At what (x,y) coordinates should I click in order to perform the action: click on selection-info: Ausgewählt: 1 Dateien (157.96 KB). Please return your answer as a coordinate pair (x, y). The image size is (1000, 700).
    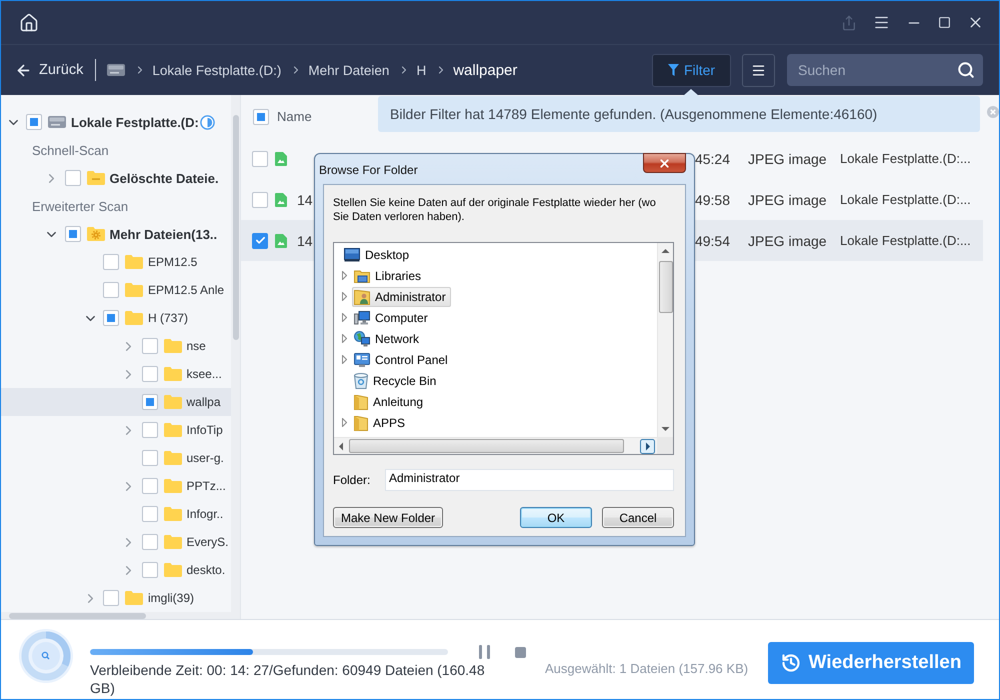
    Looking at the image, I should click on (646, 669).